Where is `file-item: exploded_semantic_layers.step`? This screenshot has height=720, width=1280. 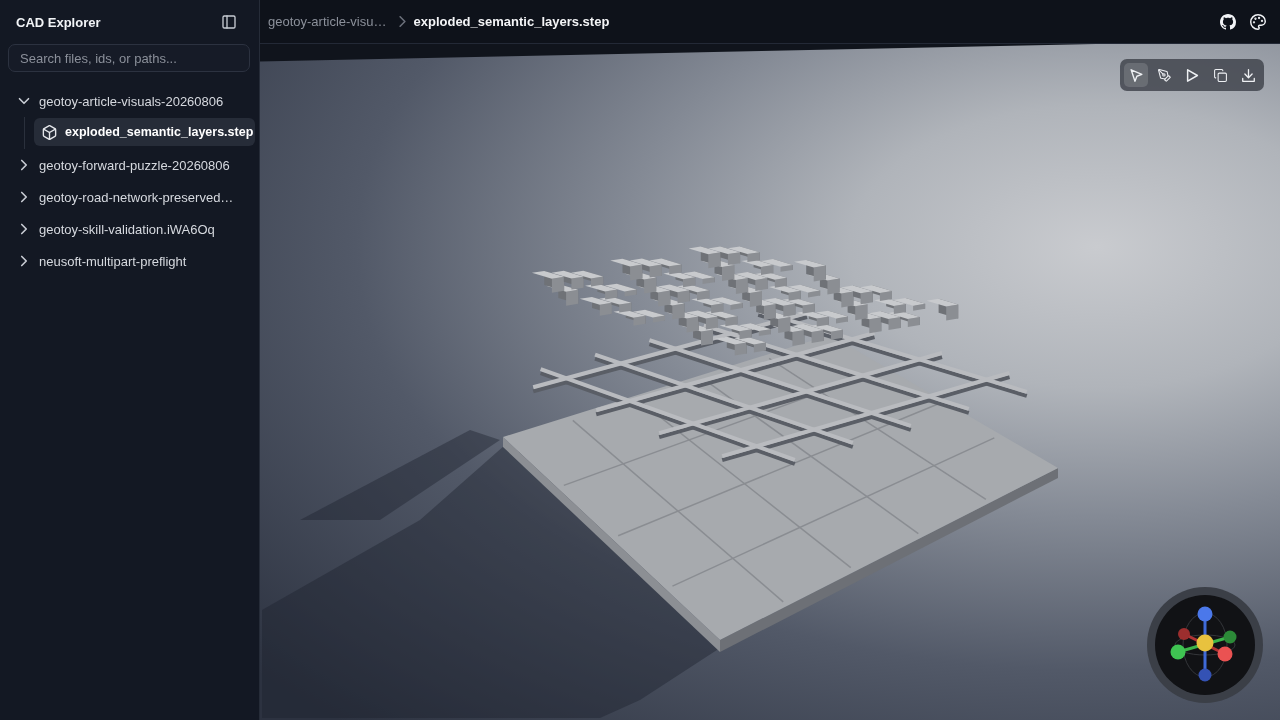 file-item: exploded_semantic_layers.step is located at coordinates (144, 132).